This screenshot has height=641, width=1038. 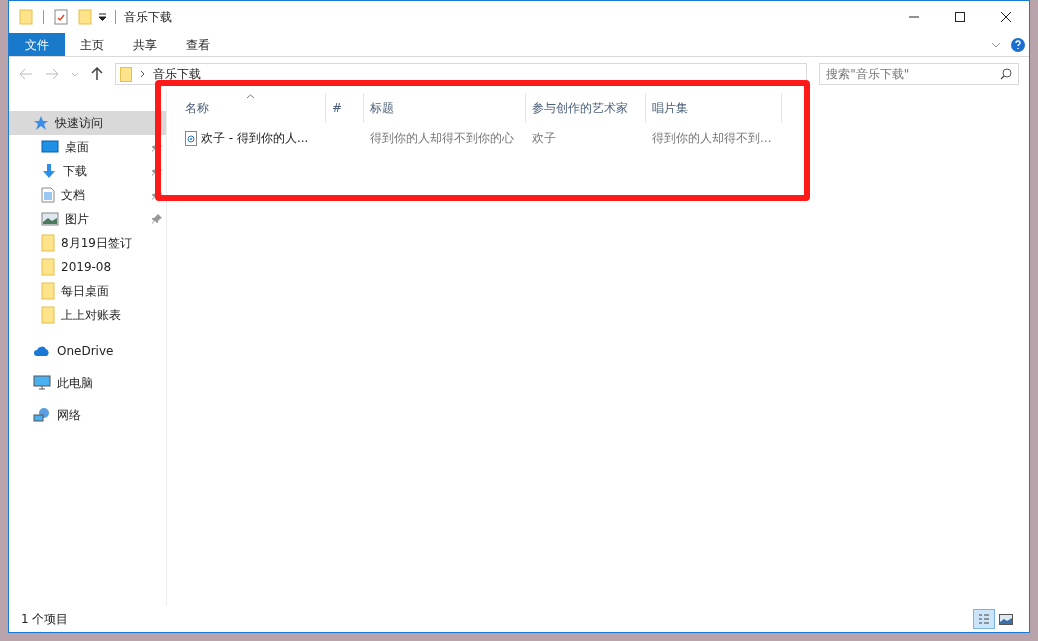 What do you see at coordinates (77, 219) in the screenshot?
I see `sidebar-label: 图片` at bounding box center [77, 219].